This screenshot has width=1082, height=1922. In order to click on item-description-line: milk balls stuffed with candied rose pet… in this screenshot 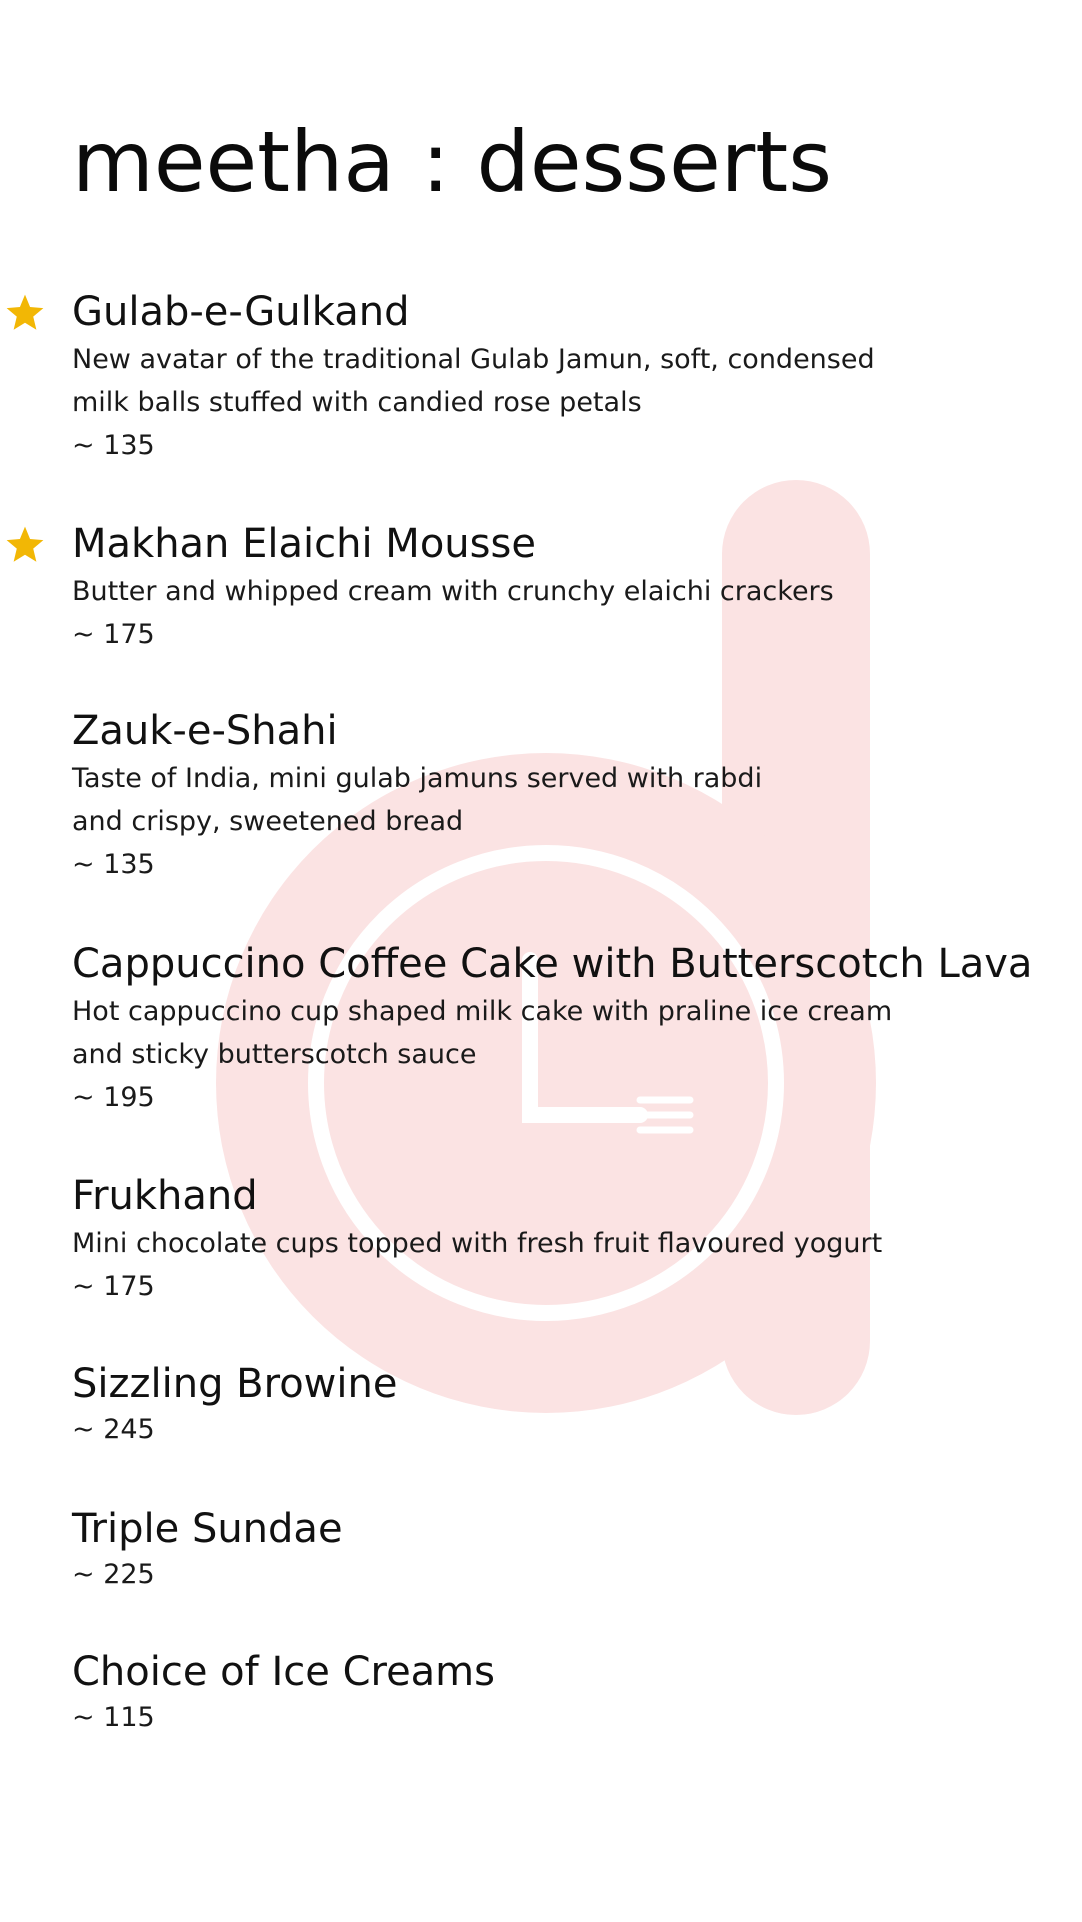, I will do `click(357, 402)`.